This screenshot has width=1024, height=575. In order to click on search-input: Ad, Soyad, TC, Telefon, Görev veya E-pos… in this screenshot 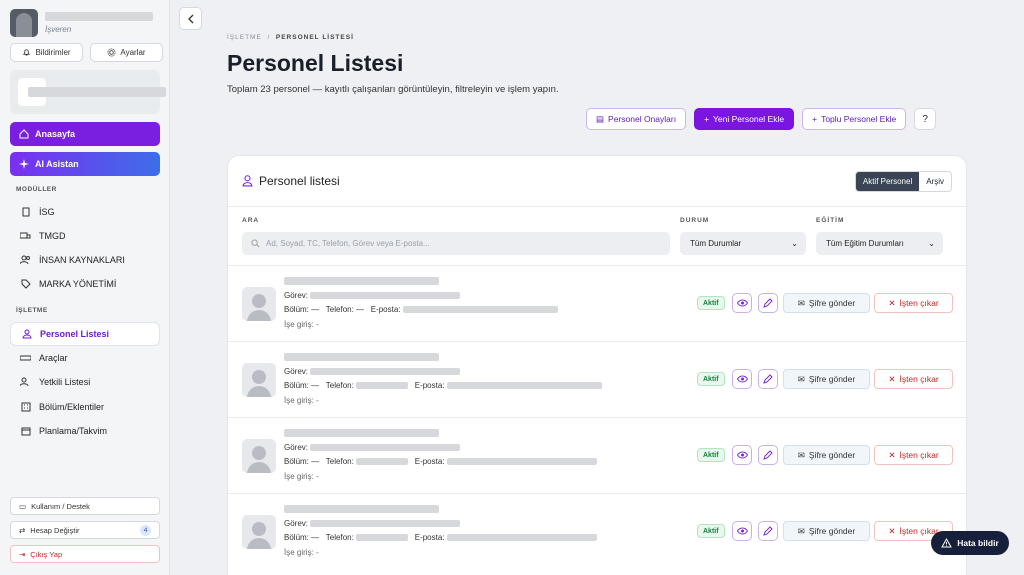, I will do `click(456, 243)`.